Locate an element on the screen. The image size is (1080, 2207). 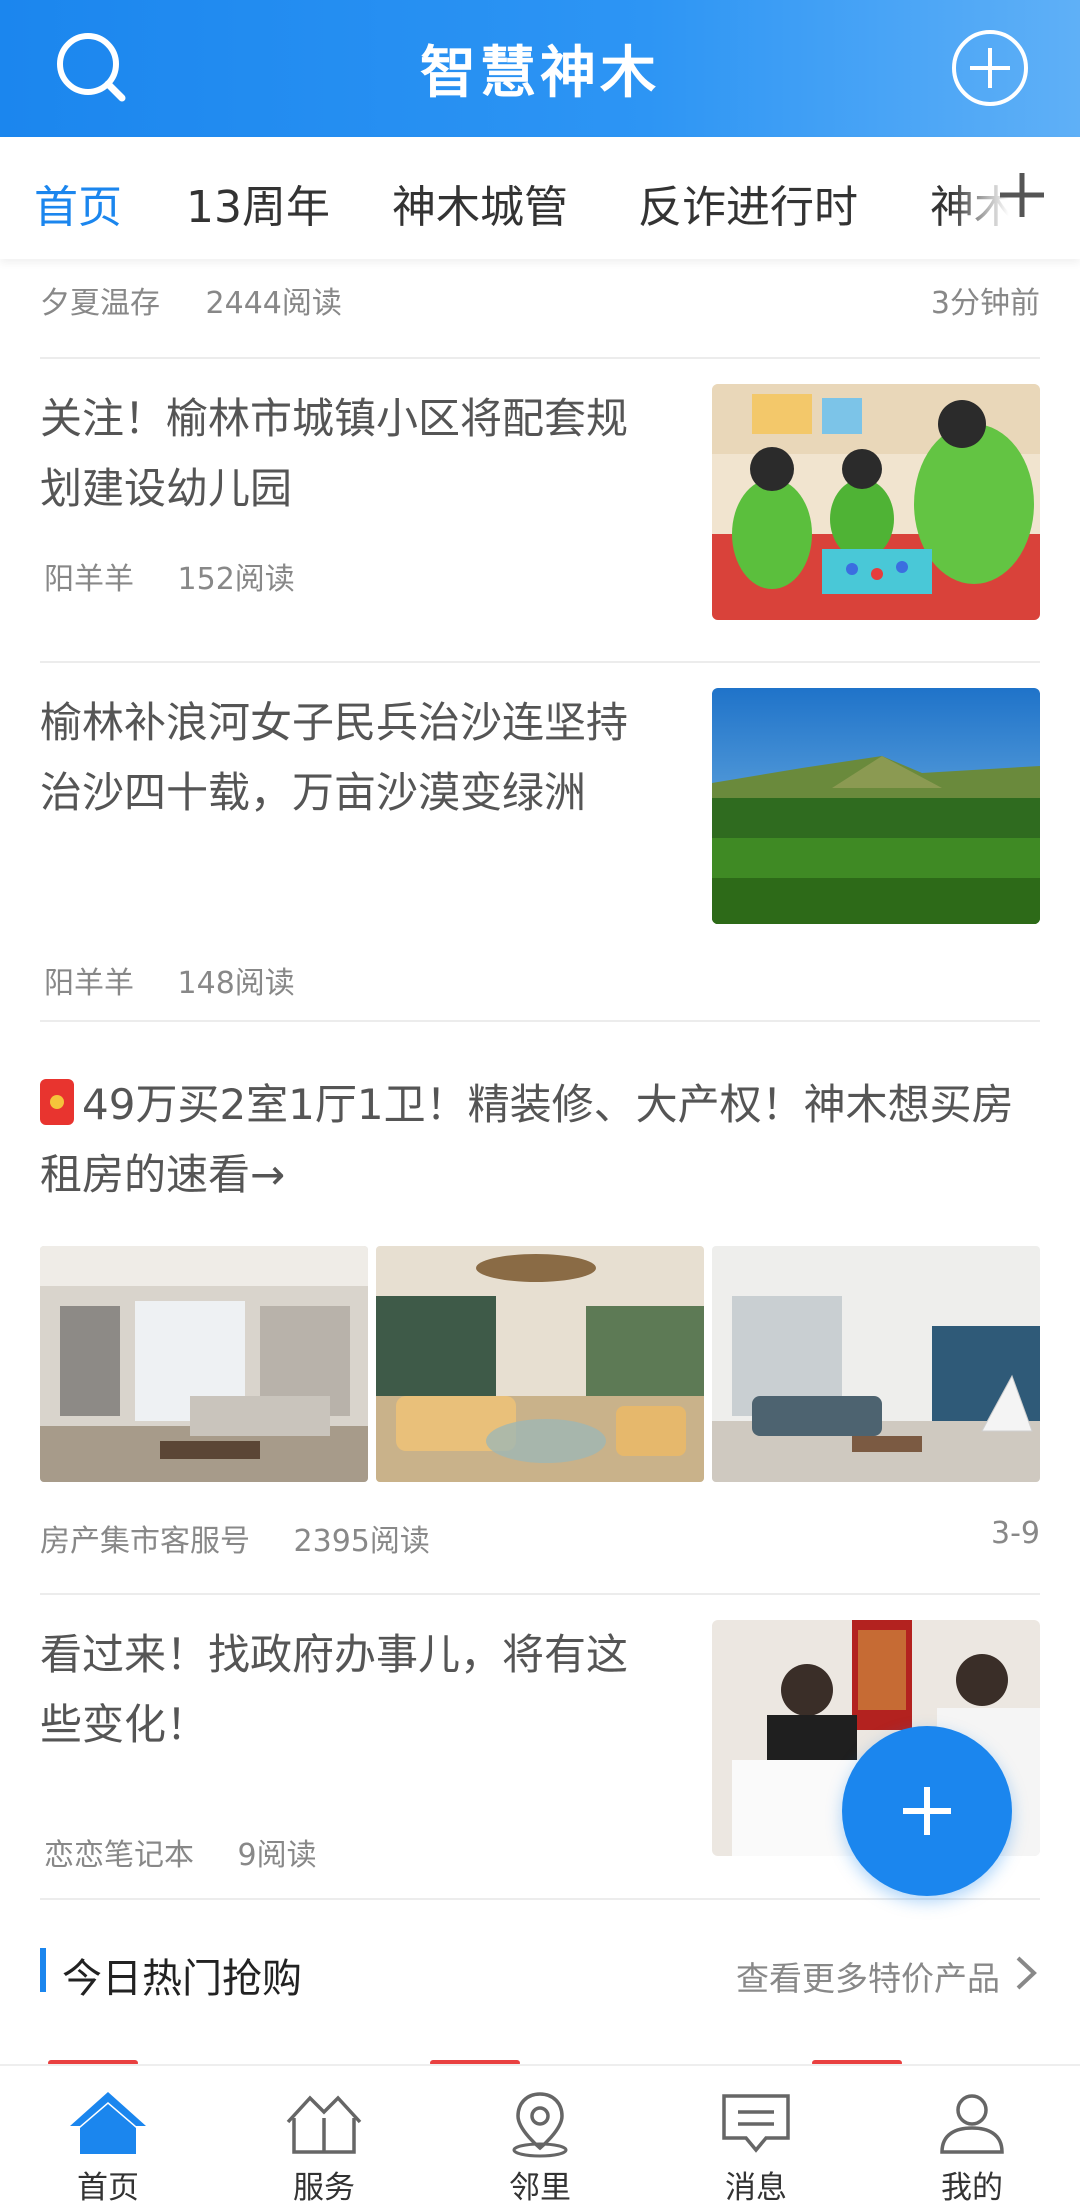
nav-label: 我的 is located at coordinates (972, 2188).